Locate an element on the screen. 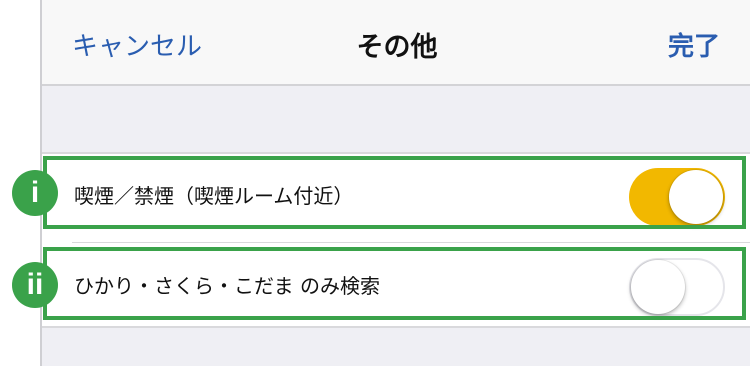 The height and width of the screenshot is (366, 750). annotation-marker-ii: ii is located at coordinates (35, 285).